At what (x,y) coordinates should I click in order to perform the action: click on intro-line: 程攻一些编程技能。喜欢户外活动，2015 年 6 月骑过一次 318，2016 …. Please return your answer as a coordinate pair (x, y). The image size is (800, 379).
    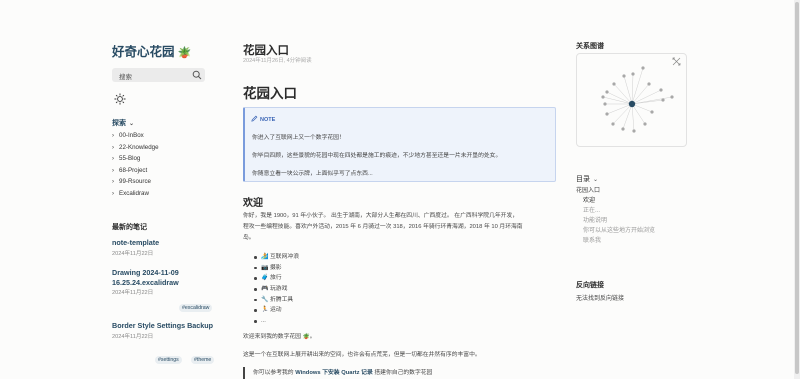
    Looking at the image, I should click on (383, 227).